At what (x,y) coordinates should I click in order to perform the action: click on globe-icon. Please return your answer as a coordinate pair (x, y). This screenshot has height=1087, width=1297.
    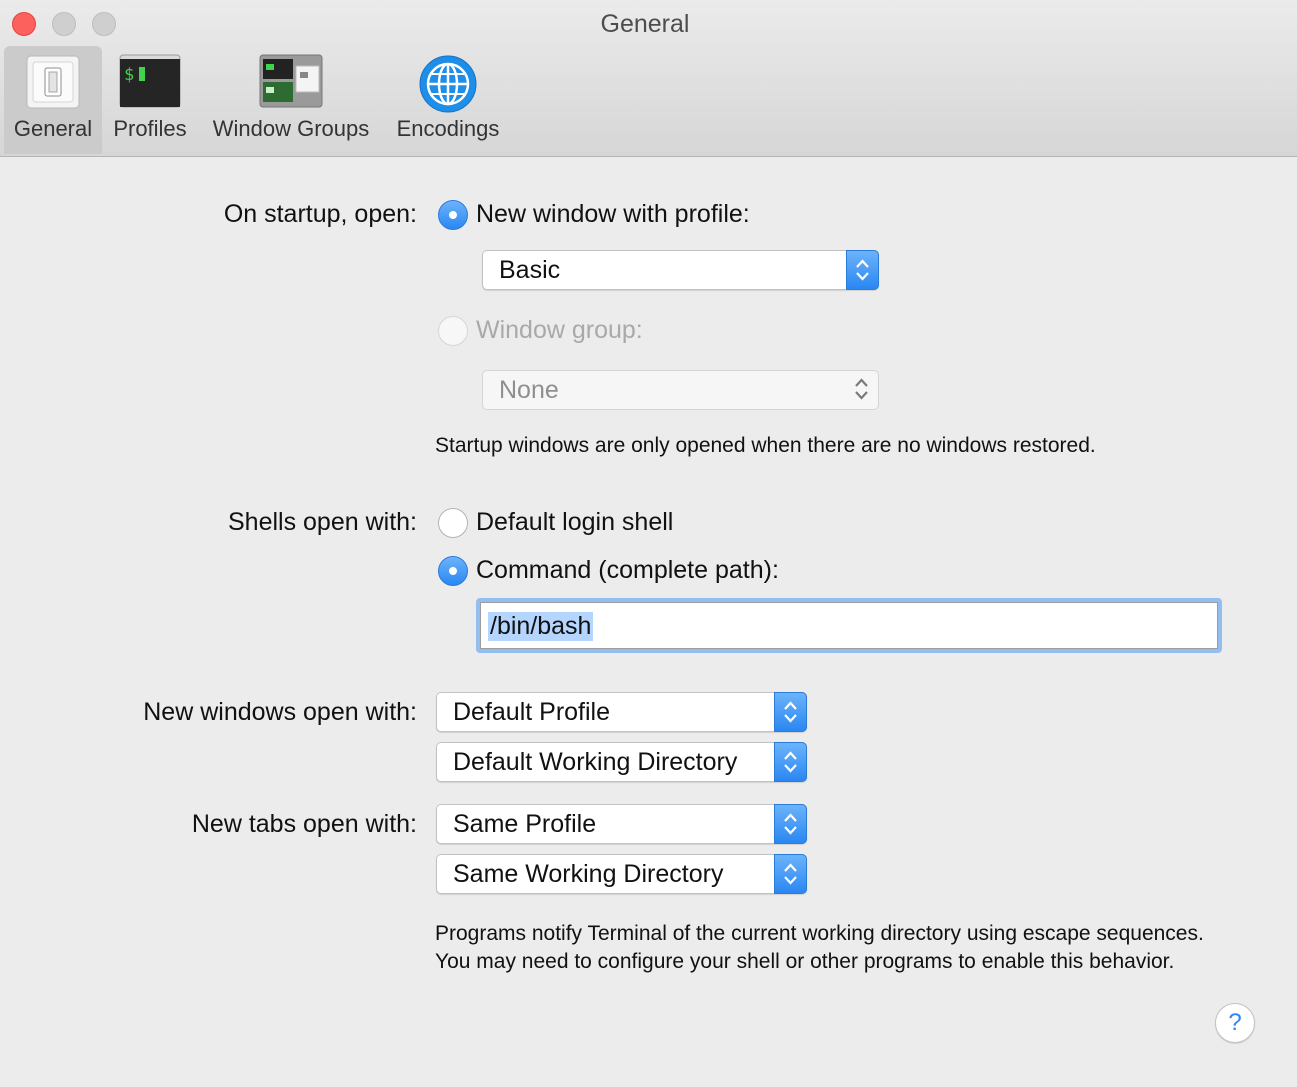
    Looking at the image, I should click on (448, 84).